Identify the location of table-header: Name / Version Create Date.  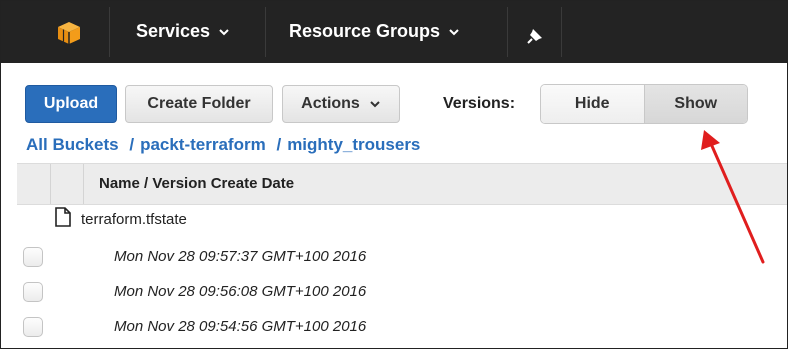
(402, 184).